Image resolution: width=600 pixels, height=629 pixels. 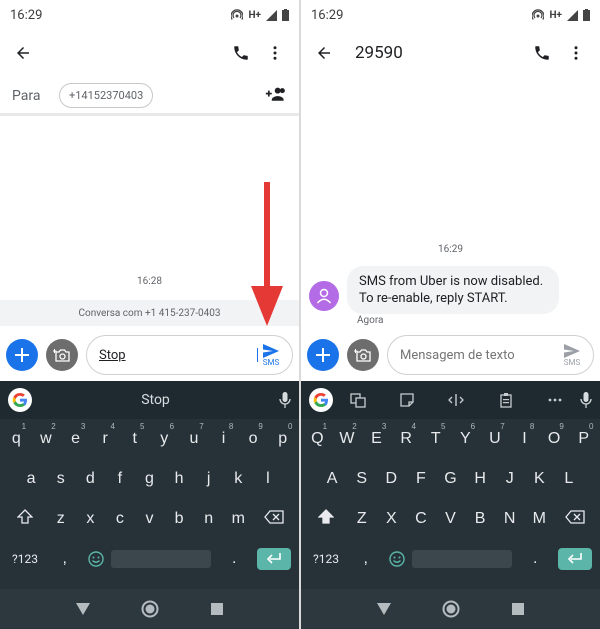 What do you see at coordinates (451, 519) in the screenshot?
I see `key-v: V` at bounding box center [451, 519].